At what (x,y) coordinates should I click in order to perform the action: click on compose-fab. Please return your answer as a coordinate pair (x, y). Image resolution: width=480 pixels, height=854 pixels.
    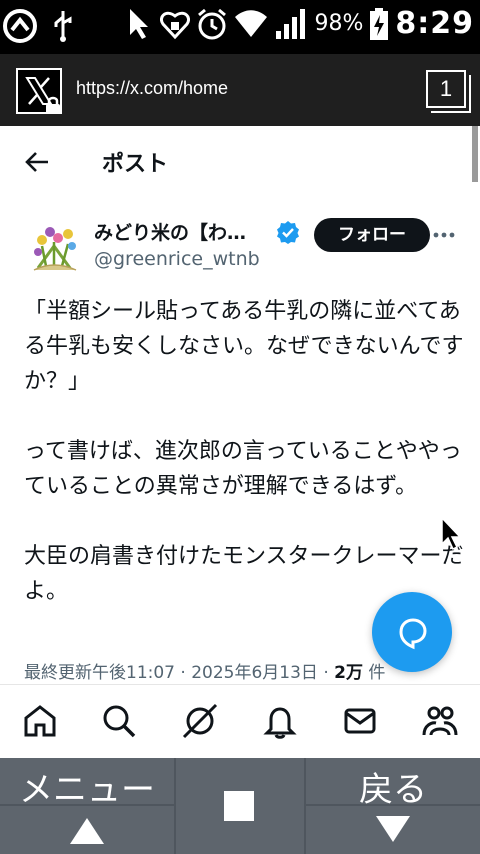
    Looking at the image, I should click on (412, 632).